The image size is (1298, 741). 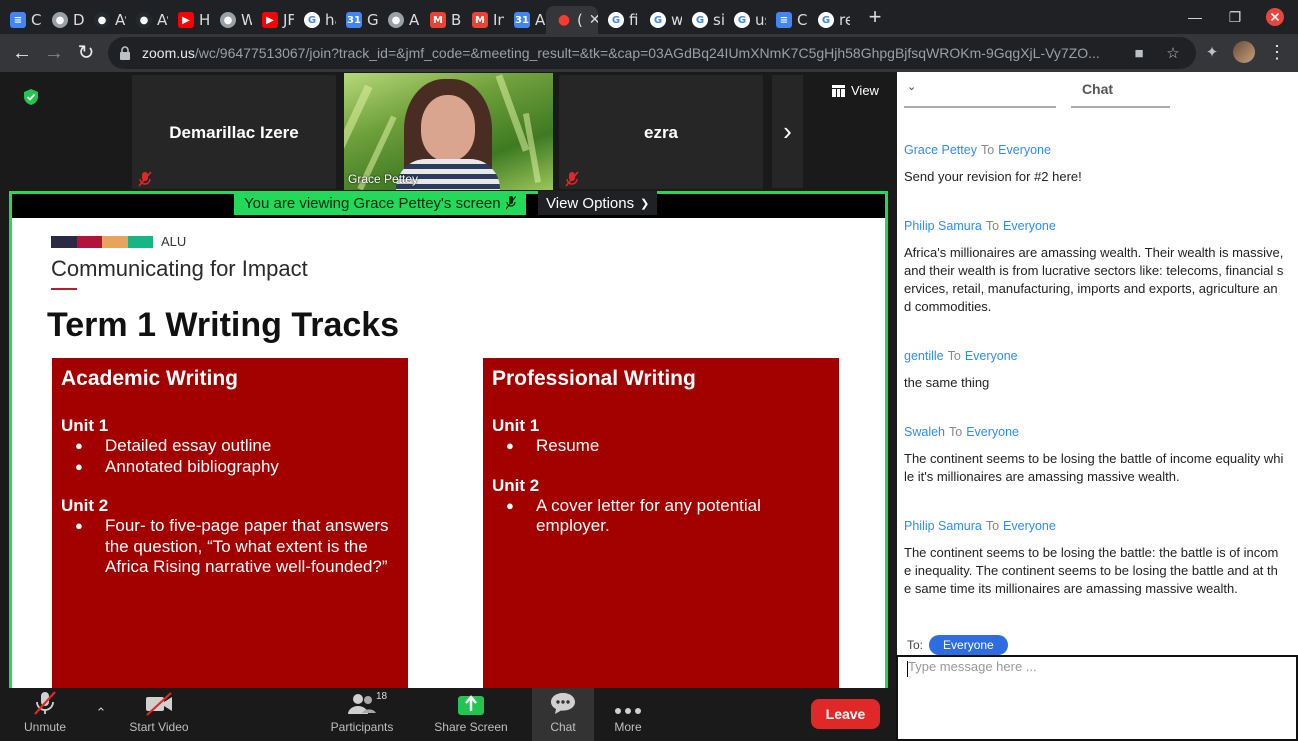 I want to click on browser-tab: ● W, so click(x=231, y=20).